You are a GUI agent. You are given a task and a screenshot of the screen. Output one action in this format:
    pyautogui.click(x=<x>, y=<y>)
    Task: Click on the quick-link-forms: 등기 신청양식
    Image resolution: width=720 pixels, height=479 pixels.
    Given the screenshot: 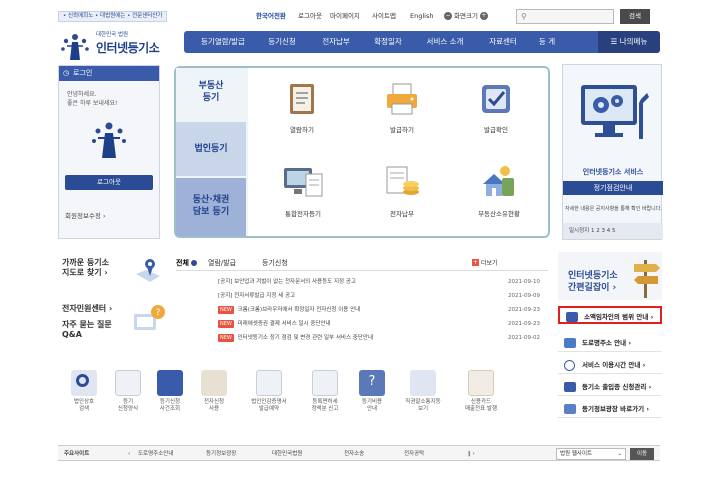 What is the action you would take?
    pyautogui.click(x=128, y=391)
    